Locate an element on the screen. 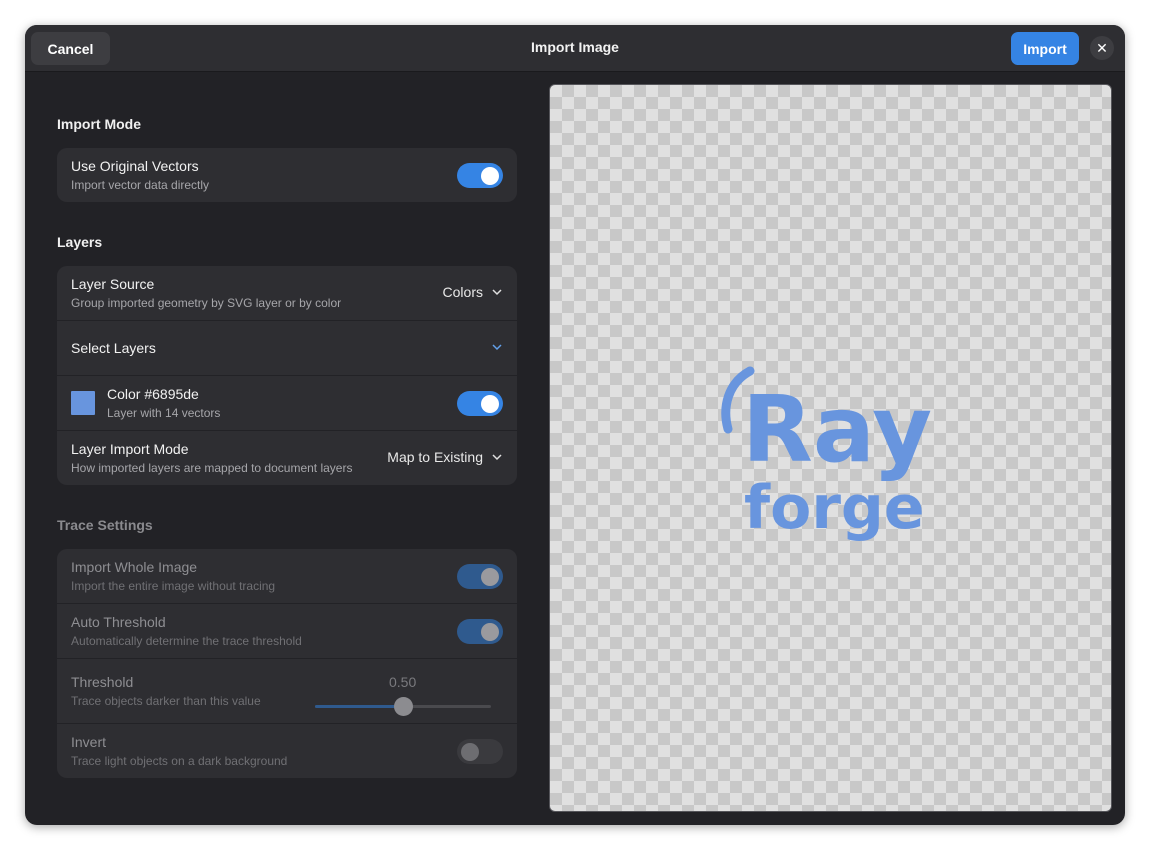 The width and height of the screenshot is (1150, 850). use-original-vectors-title: Use Original Vectors is located at coordinates (135, 166).